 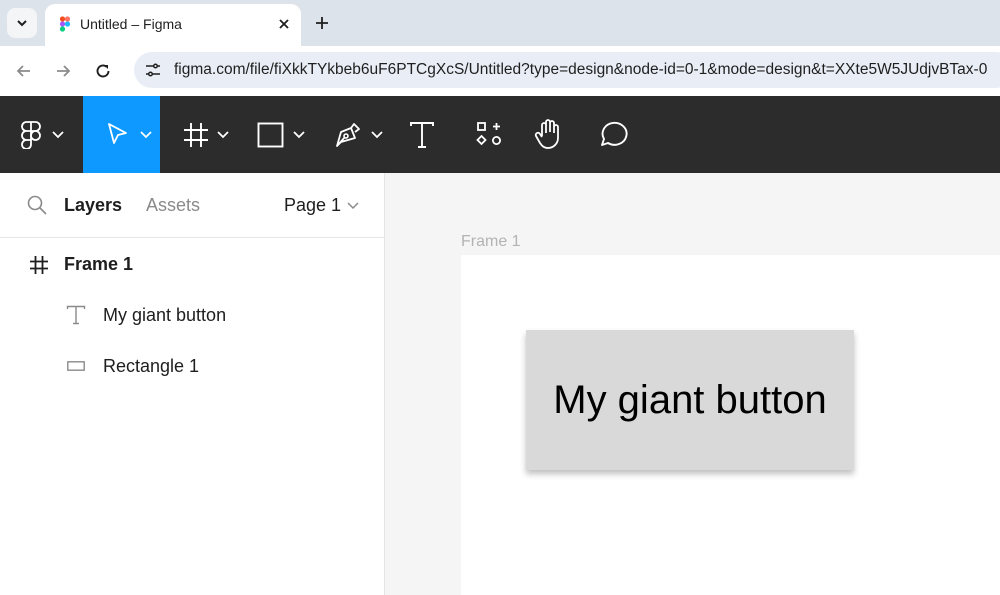 I want to click on hand-icon, so click(x=546, y=134).